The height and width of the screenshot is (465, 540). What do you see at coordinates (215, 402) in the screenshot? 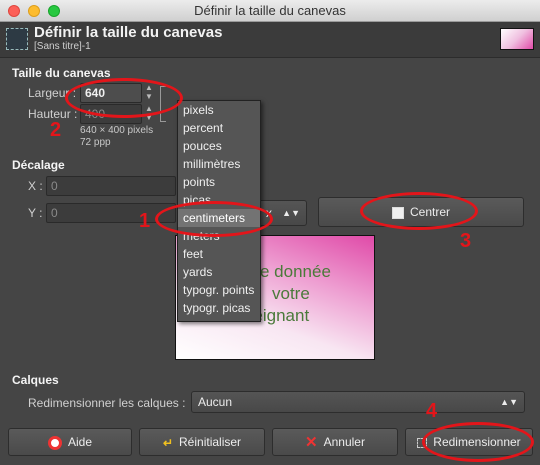
I see `resize-layers-value: Aucun` at bounding box center [215, 402].